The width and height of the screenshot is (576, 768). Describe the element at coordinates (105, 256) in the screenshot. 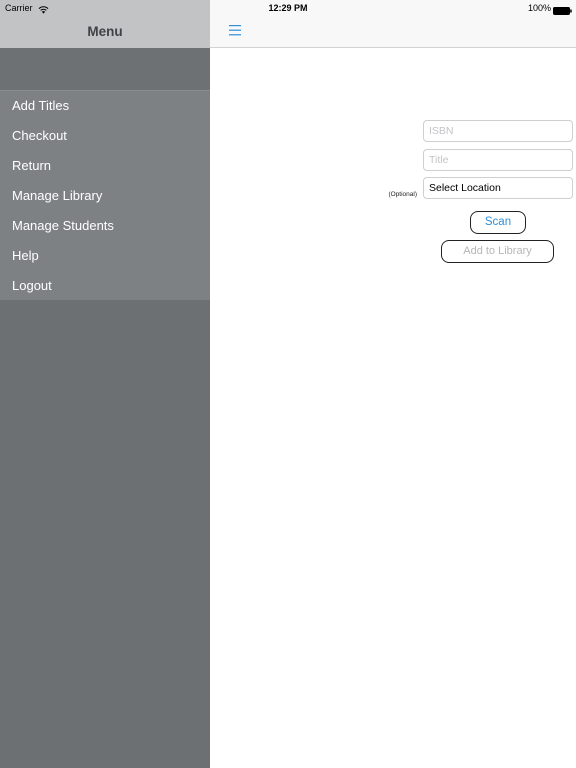

I see `sidebar-item-help: Help` at that location.